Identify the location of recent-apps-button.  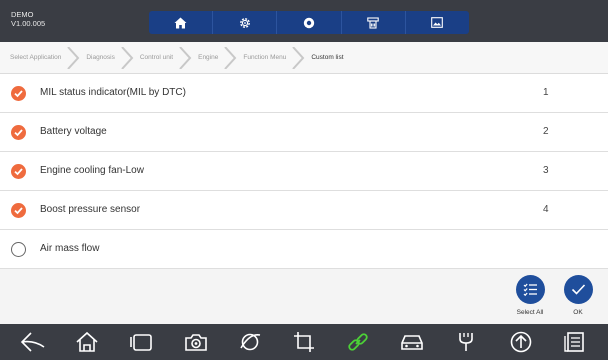
(141, 342).